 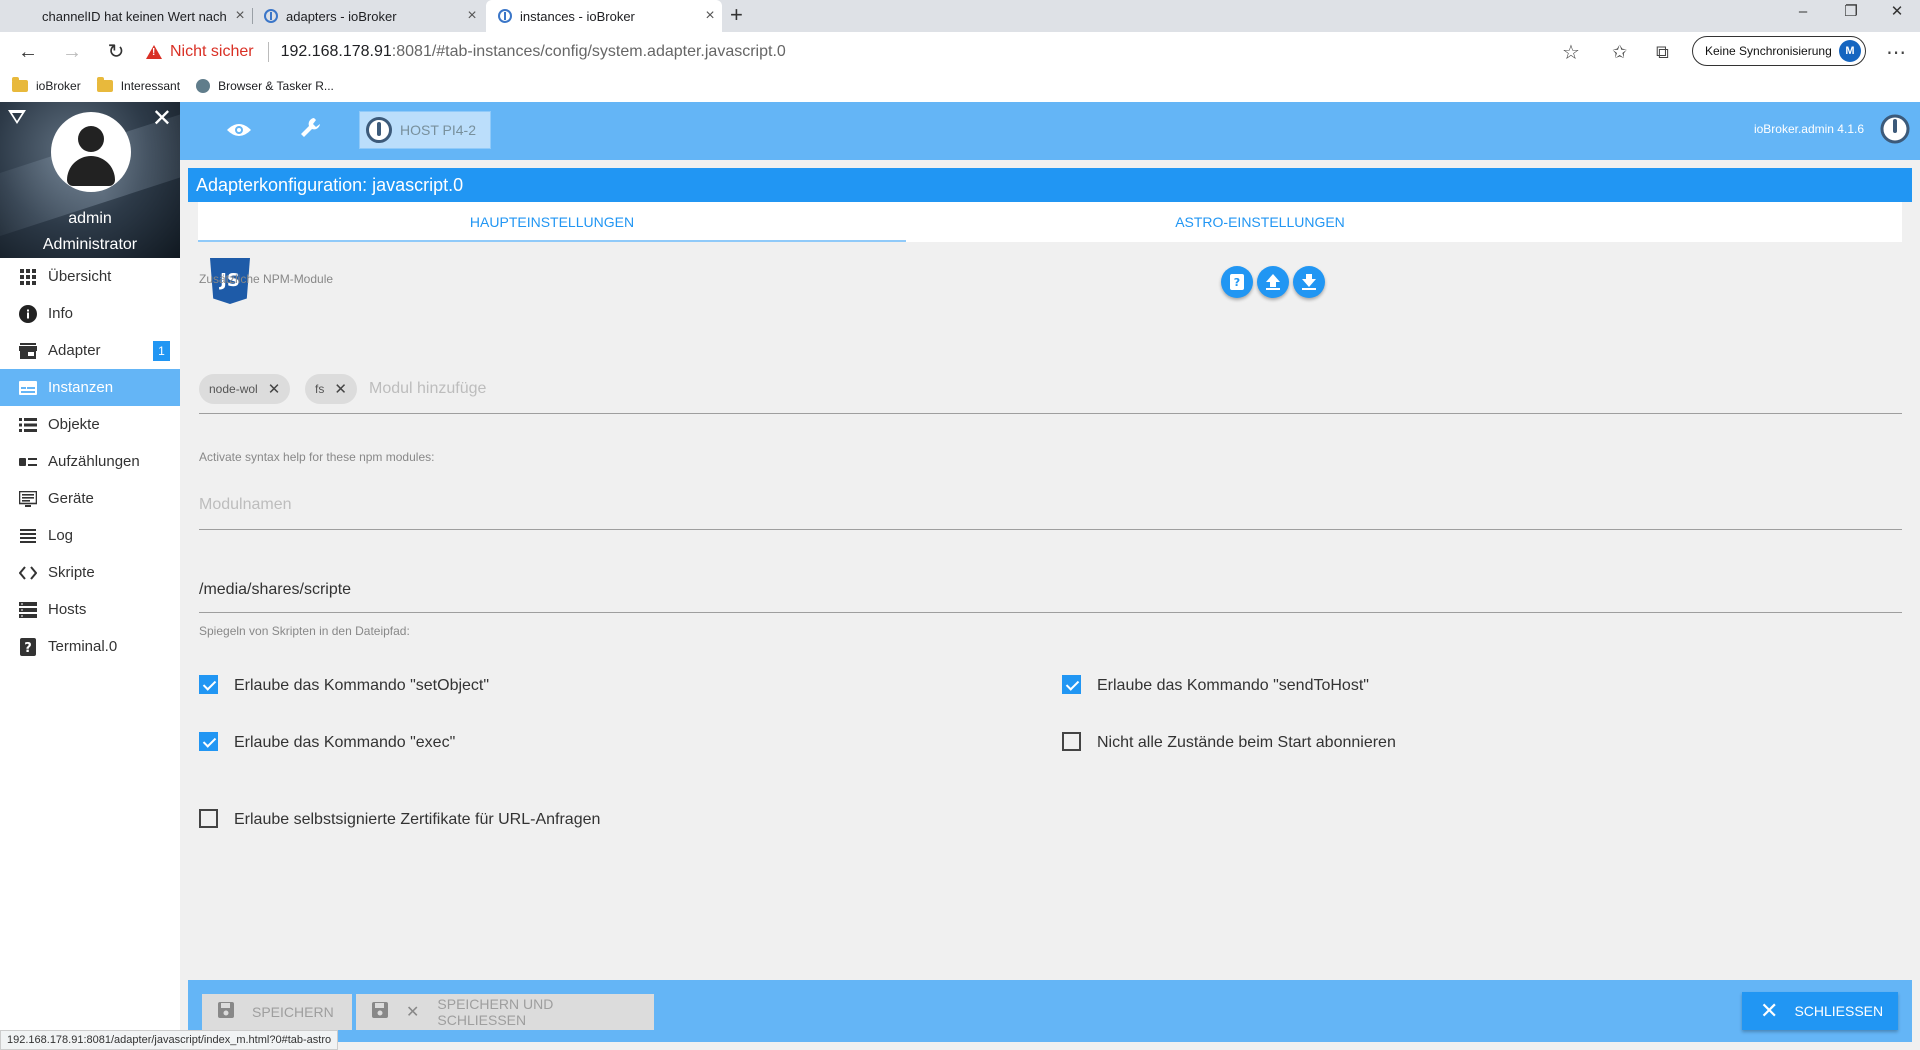 I want to click on url-host: 192.168.178.91, so click(x=336, y=51).